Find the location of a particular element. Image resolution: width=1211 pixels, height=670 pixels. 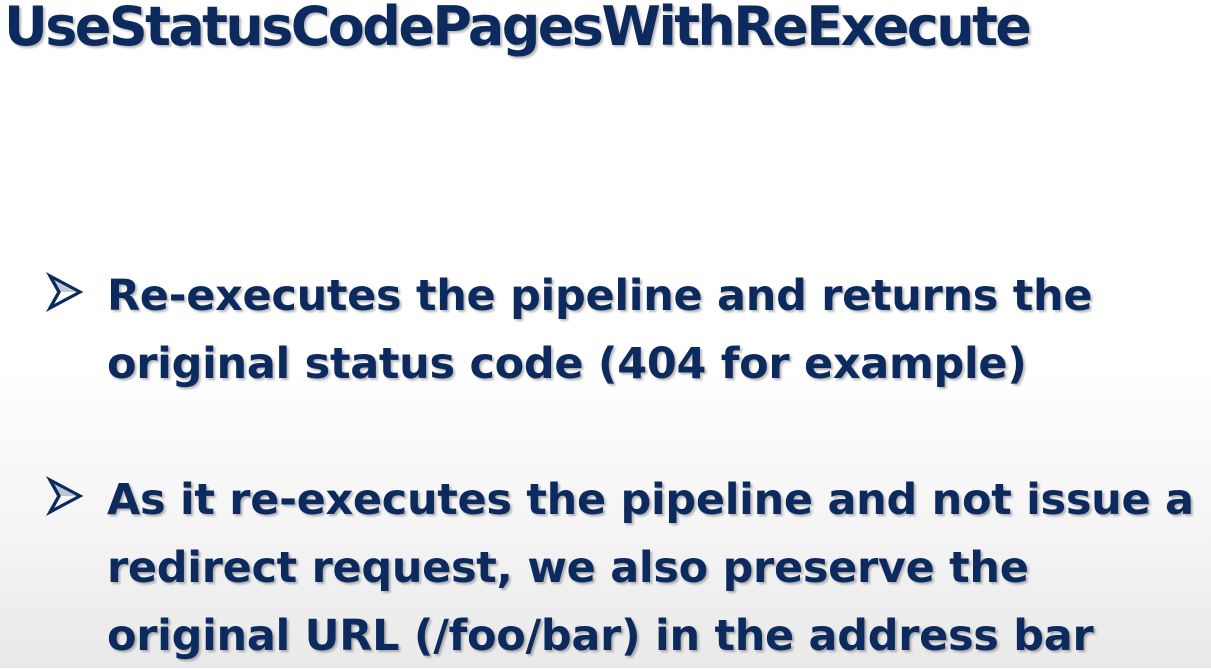

bullet-line: original status code (404 for example) is located at coordinates (567, 364).